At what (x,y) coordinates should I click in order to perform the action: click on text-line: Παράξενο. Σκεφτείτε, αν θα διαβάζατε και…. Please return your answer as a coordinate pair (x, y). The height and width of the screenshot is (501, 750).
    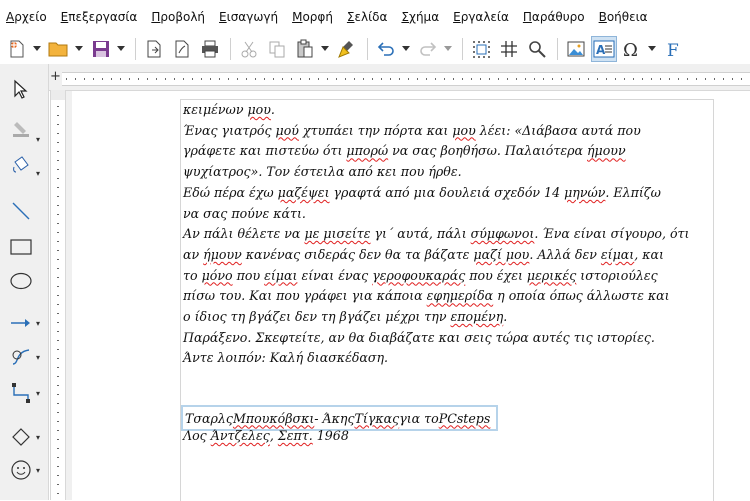
    Looking at the image, I should click on (419, 337).